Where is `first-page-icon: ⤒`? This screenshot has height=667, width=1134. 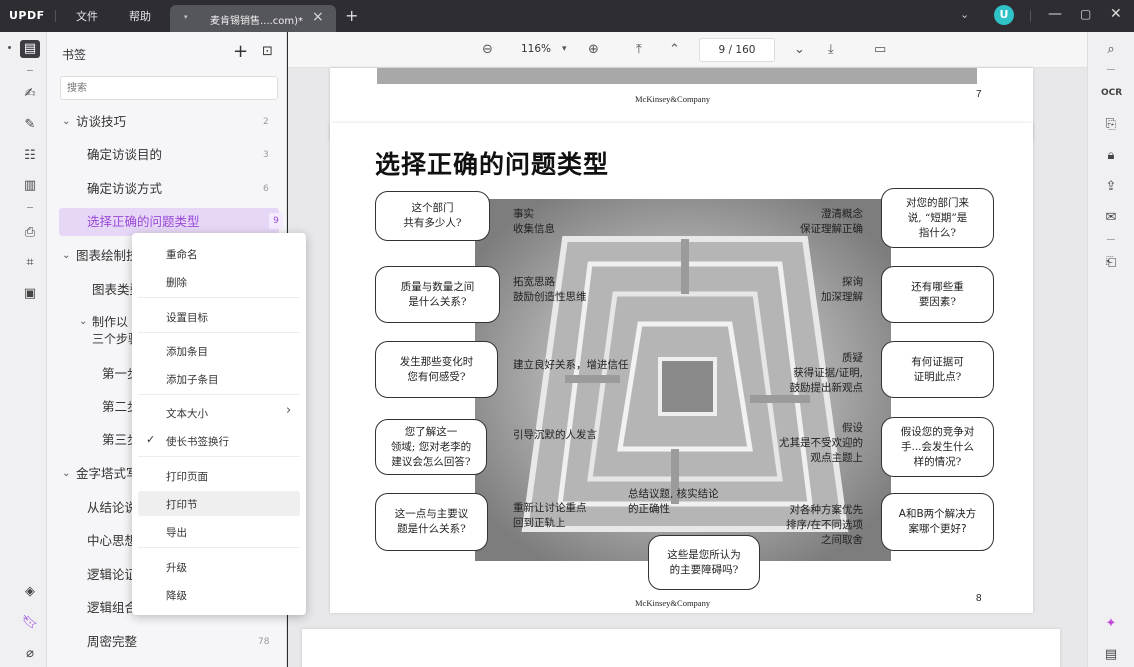
first-page-icon: ⤒ is located at coordinates (639, 49).